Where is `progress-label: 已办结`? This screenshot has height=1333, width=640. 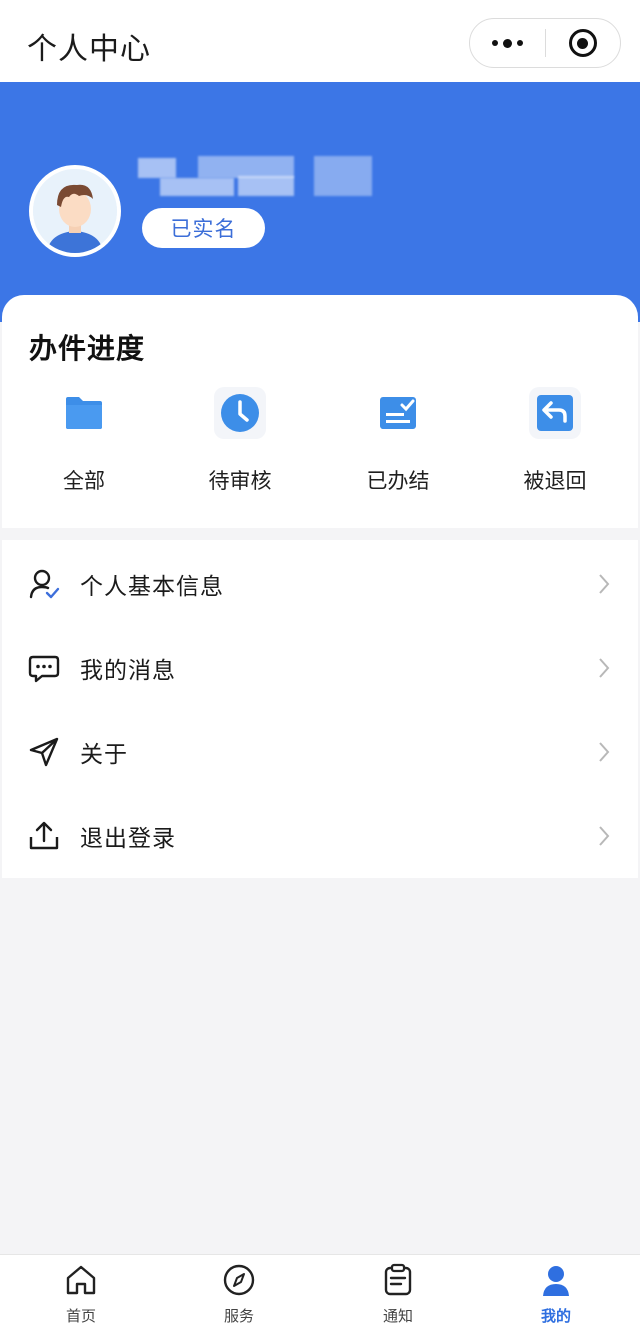
progress-label: 已办结 is located at coordinates (398, 481).